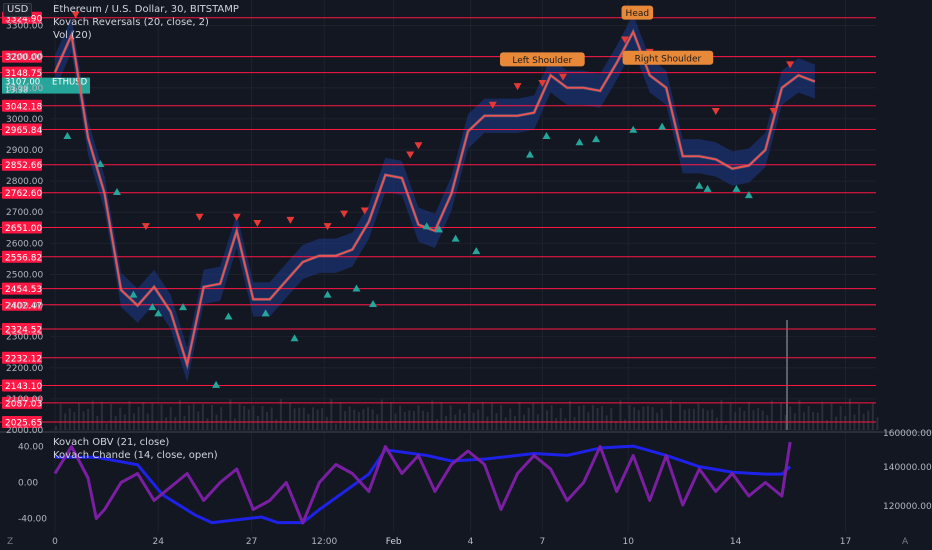 The image size is (932, 550). I want to click on currency-badge: USD, so click(18, 10).